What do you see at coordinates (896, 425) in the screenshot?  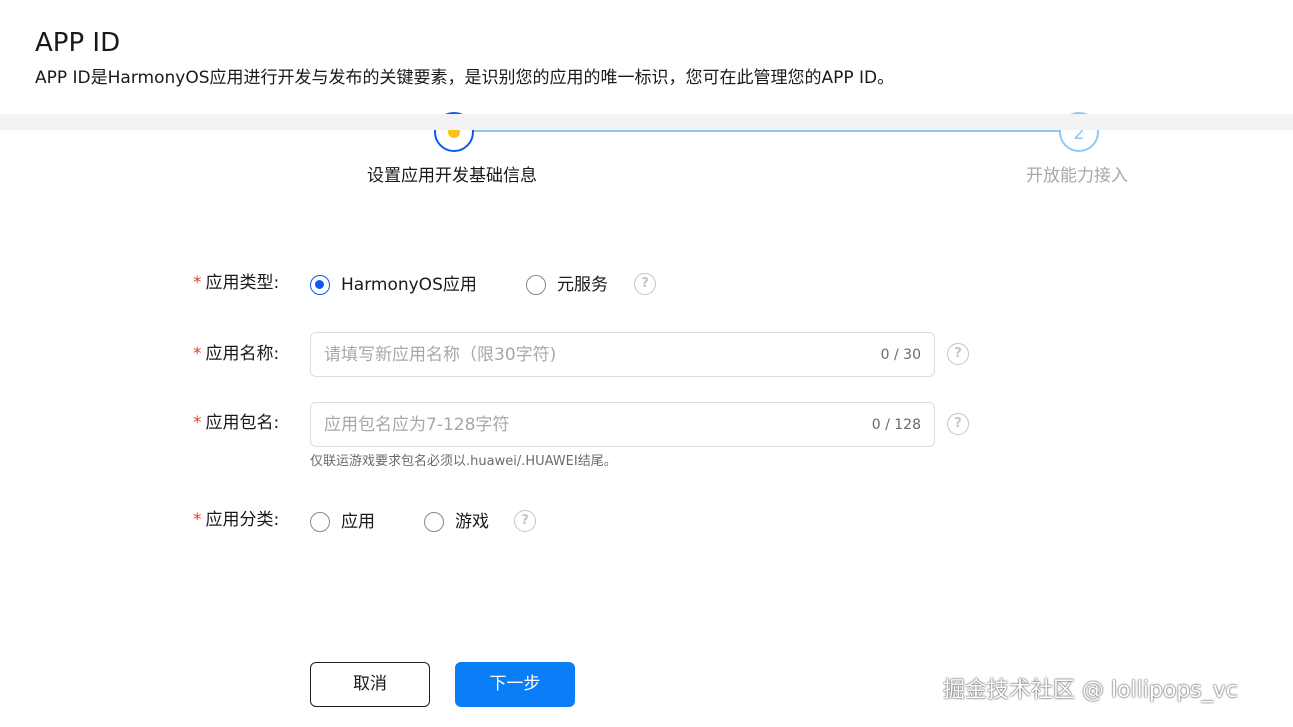 I see `package-name-char-counter: 0 / 128` at bounding box center [896, 425].